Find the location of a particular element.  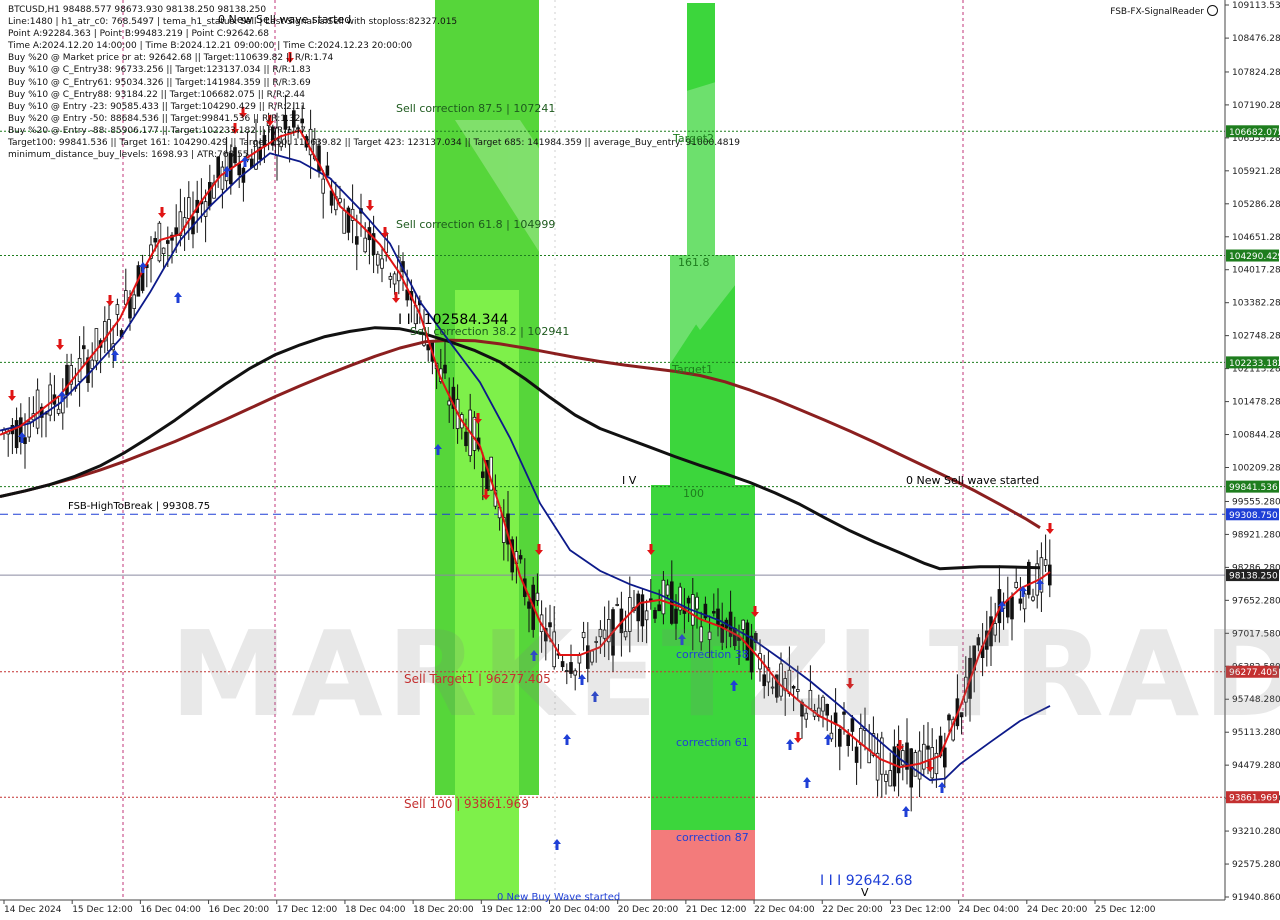

annotation-label: I I I 102584.344 is located at coordinates (453, 320).